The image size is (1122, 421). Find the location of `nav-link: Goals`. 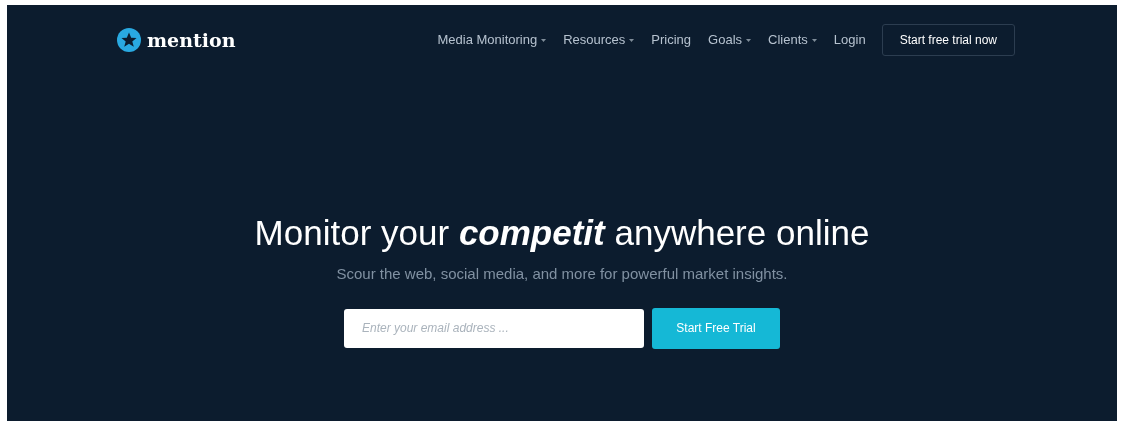

nav-link: Goals is located at coordinates (730, 40).